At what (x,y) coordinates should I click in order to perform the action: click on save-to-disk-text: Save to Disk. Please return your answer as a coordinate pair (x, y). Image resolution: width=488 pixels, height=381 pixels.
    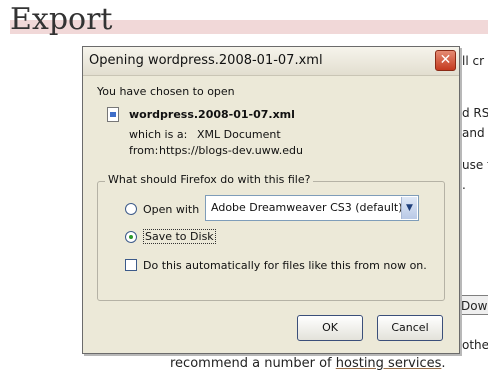
    Looking at the image, I should click on (179, 236).